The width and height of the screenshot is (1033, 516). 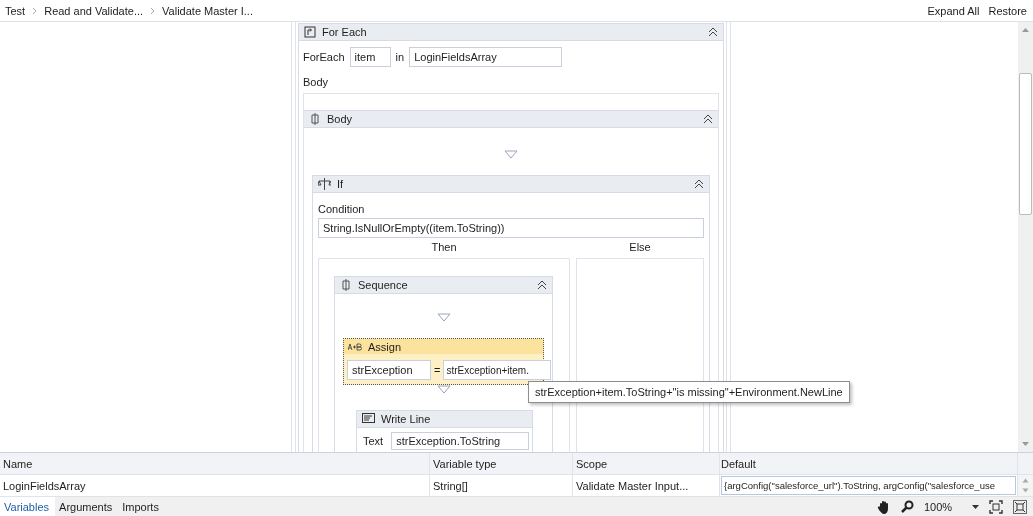 I want to click on tab: Arguments, so click(x=87, y=506).